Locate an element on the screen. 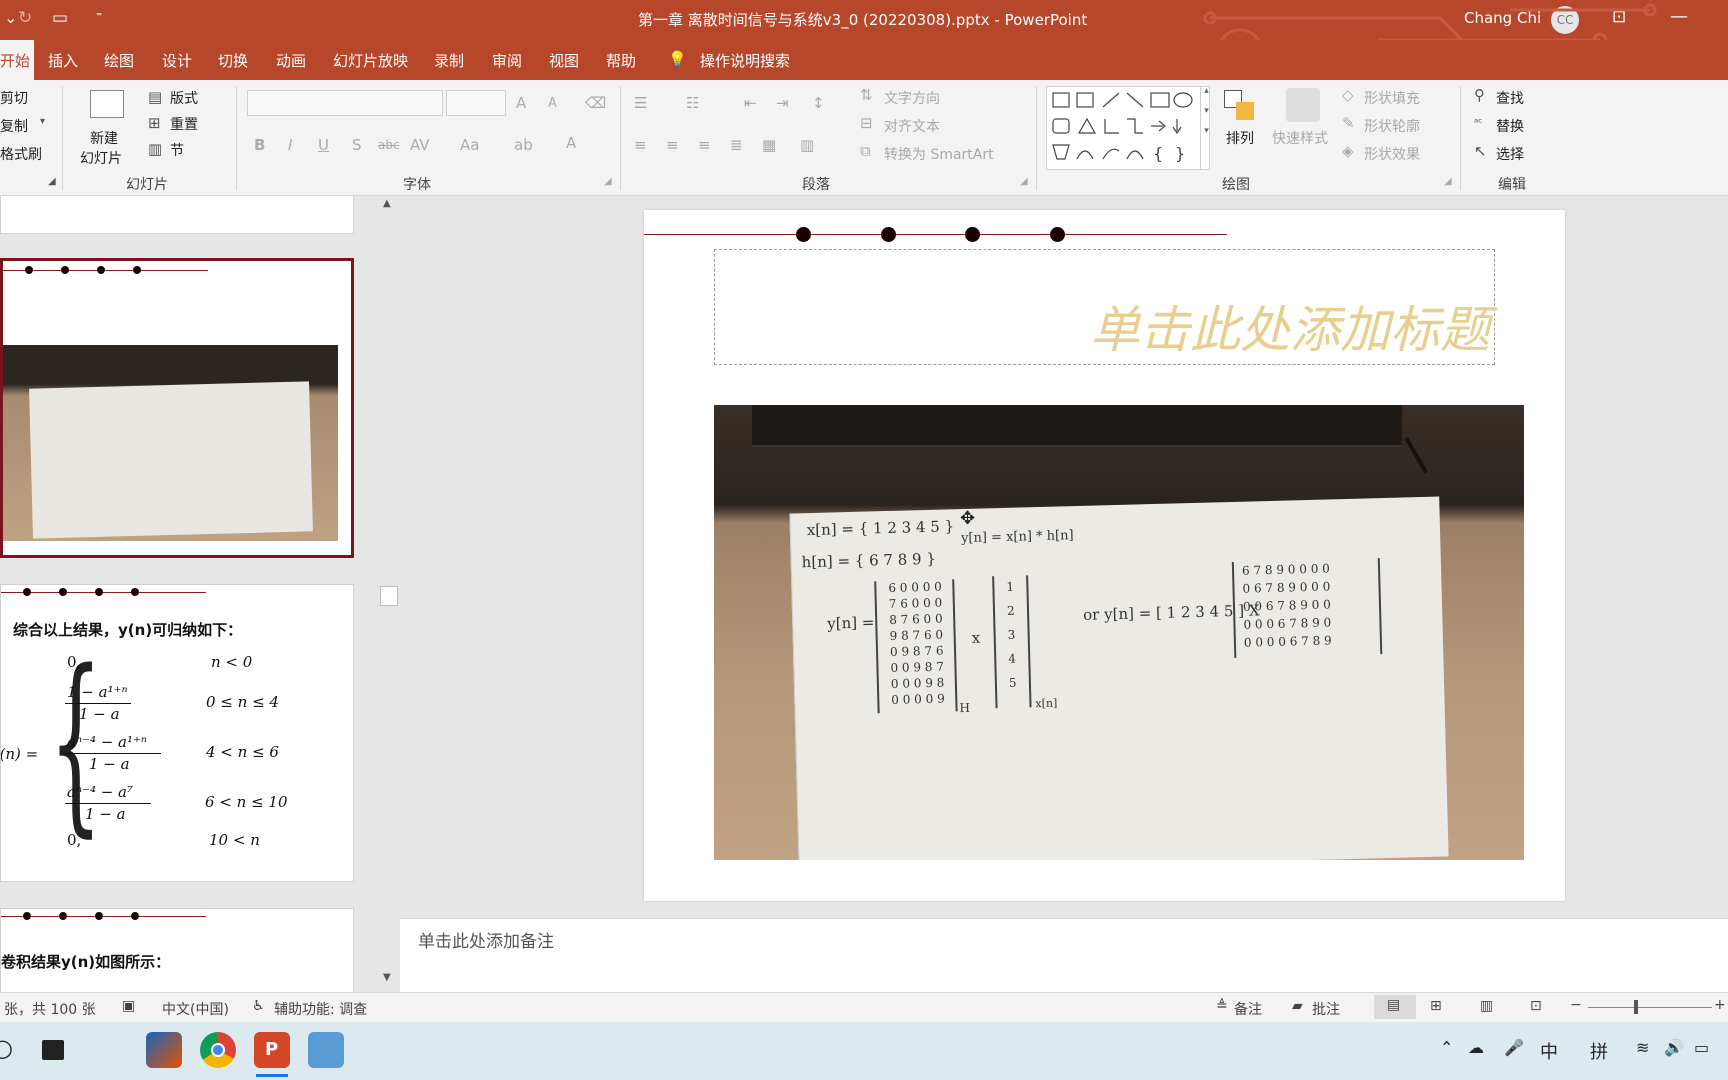 The width and height of the screenshot is (1728, 1080). distributed-icon: ▦ is located at coordinates (769, 145).